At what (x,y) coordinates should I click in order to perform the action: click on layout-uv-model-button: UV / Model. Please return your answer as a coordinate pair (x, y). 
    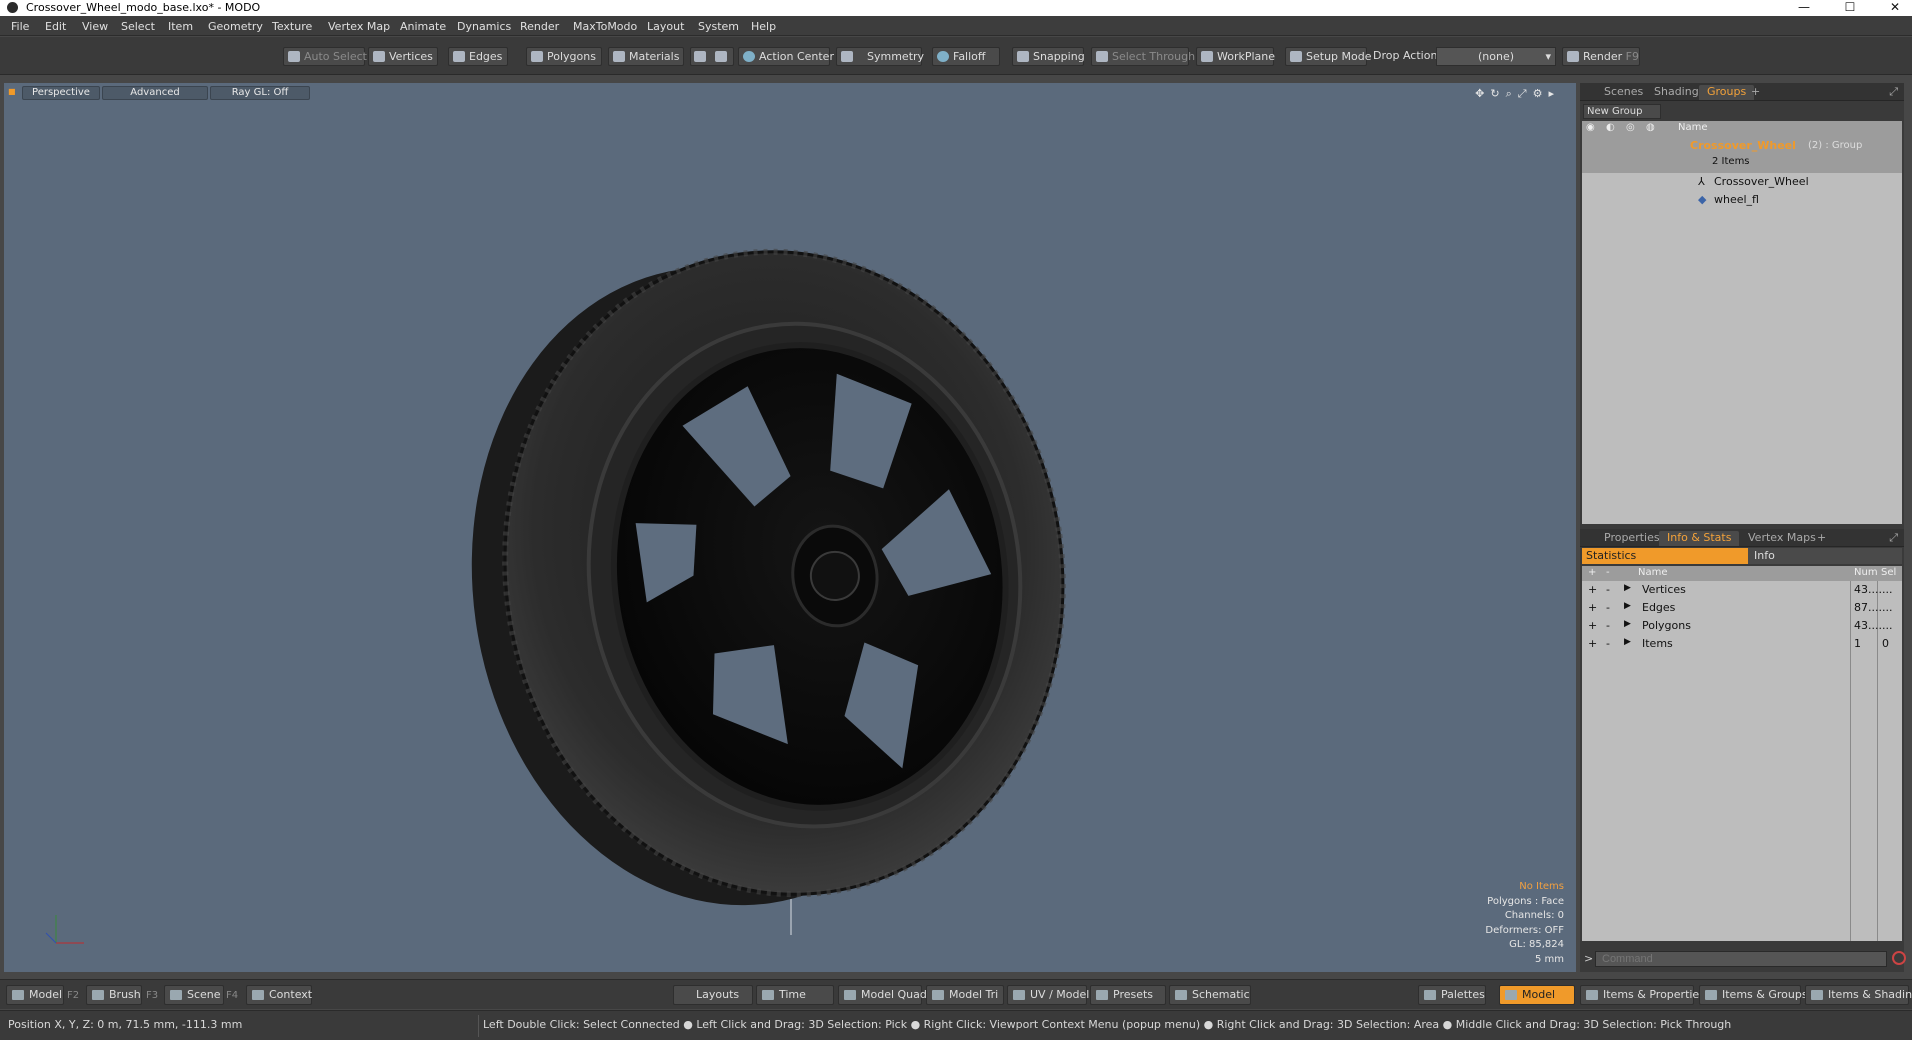
    Looking at the image, I should click on (1048, 995).